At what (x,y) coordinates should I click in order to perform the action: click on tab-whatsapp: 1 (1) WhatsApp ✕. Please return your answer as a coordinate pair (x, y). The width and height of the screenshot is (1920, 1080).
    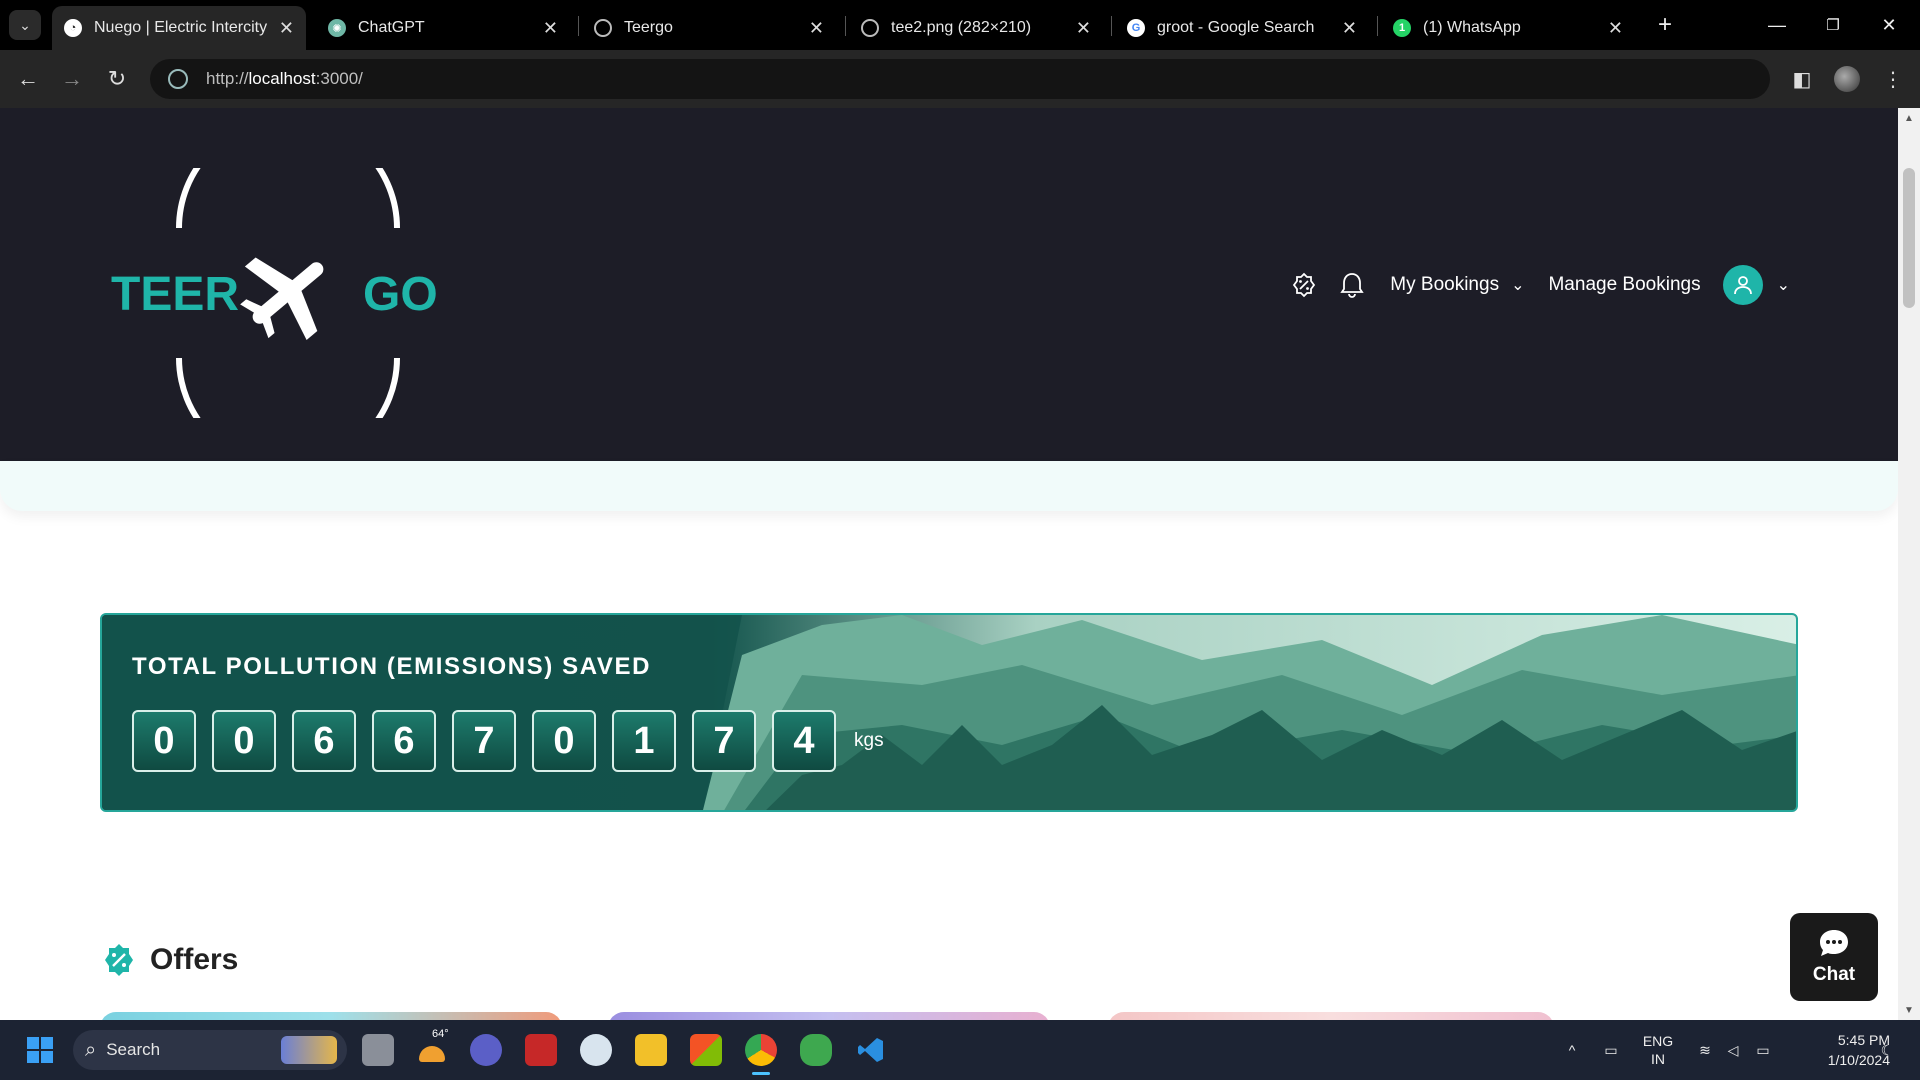
    Looking at the image, I should click on (1508, 28).